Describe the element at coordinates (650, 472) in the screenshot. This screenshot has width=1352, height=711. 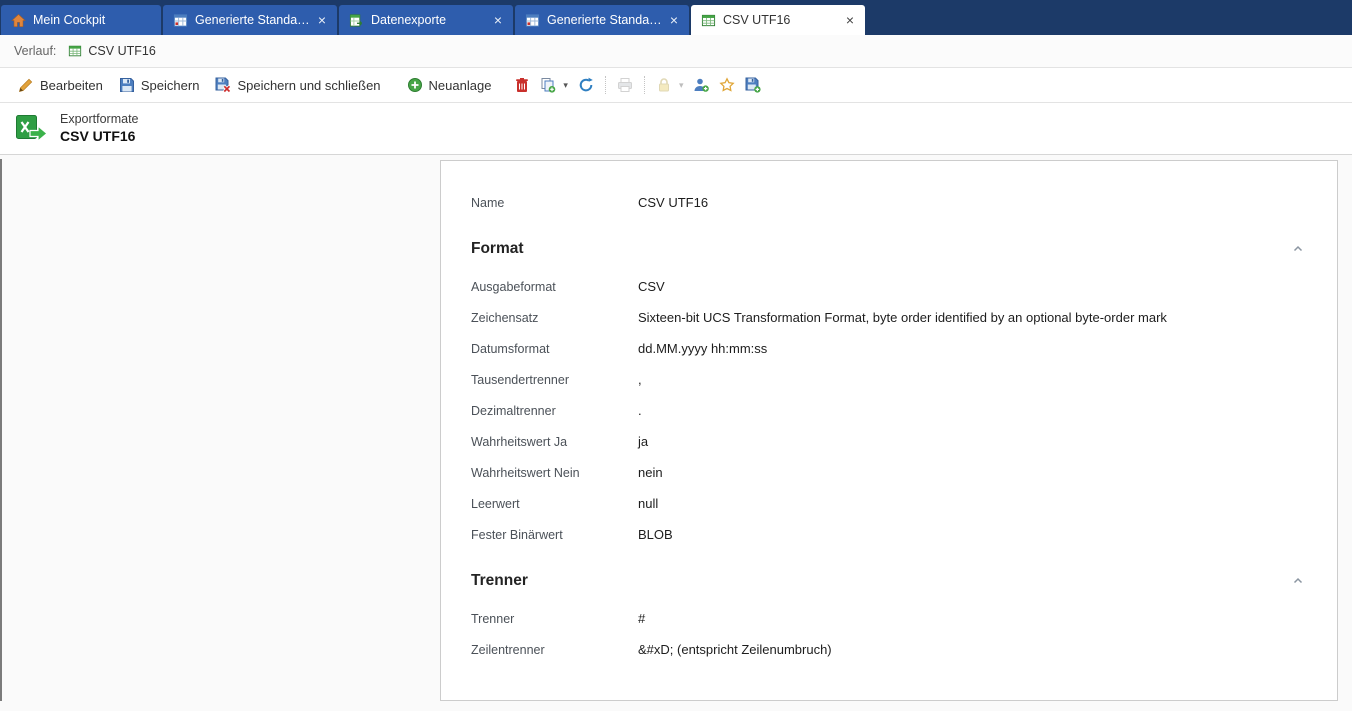
I see `field-value: nein` at that location.